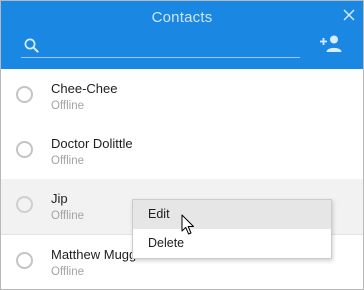 The height and width of the screenshot is (290, 364). Describe the element at coordinates (59, 198) in the screenshot. I see `contact-name: Jip` at that location.